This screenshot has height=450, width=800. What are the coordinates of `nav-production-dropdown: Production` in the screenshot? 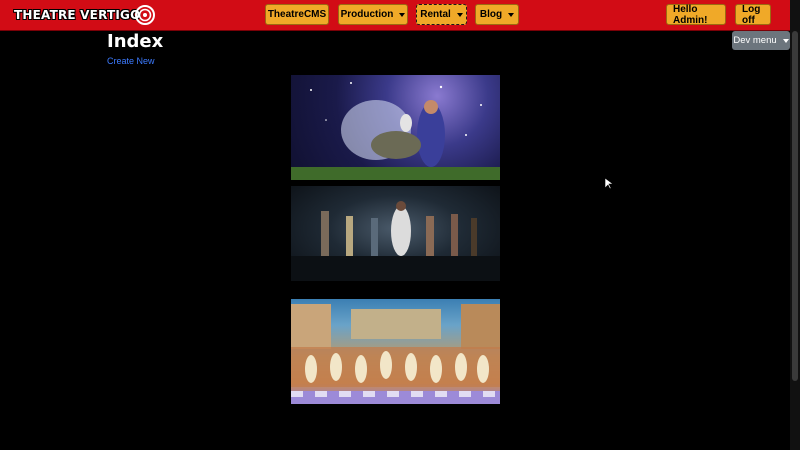 It's located at (373, 14).